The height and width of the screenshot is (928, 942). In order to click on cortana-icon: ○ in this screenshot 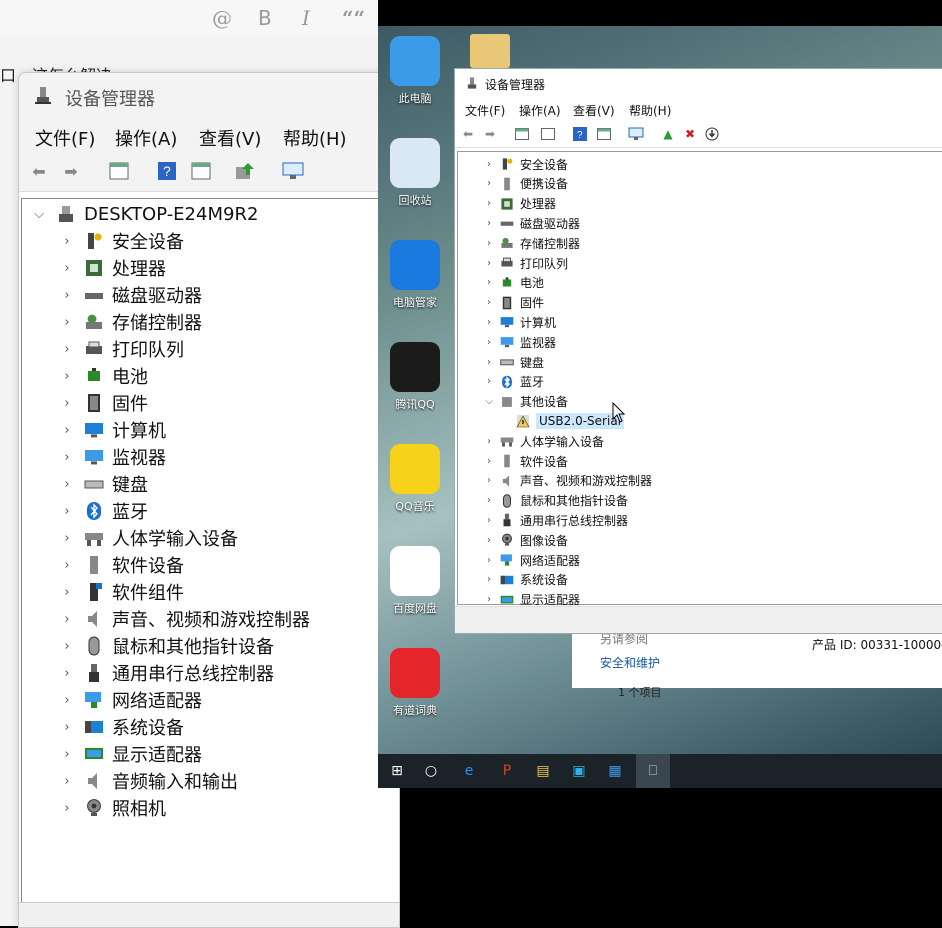, I will do `click(431, 771)`.